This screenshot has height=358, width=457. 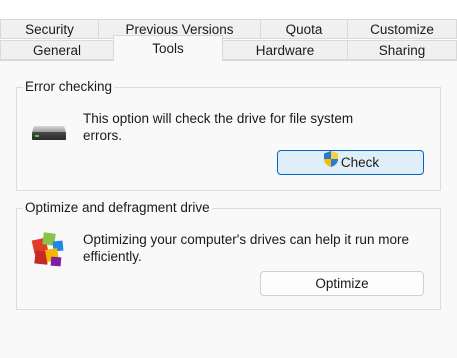 I want to click on uac-shield-icon, so click(x=331, y=162).